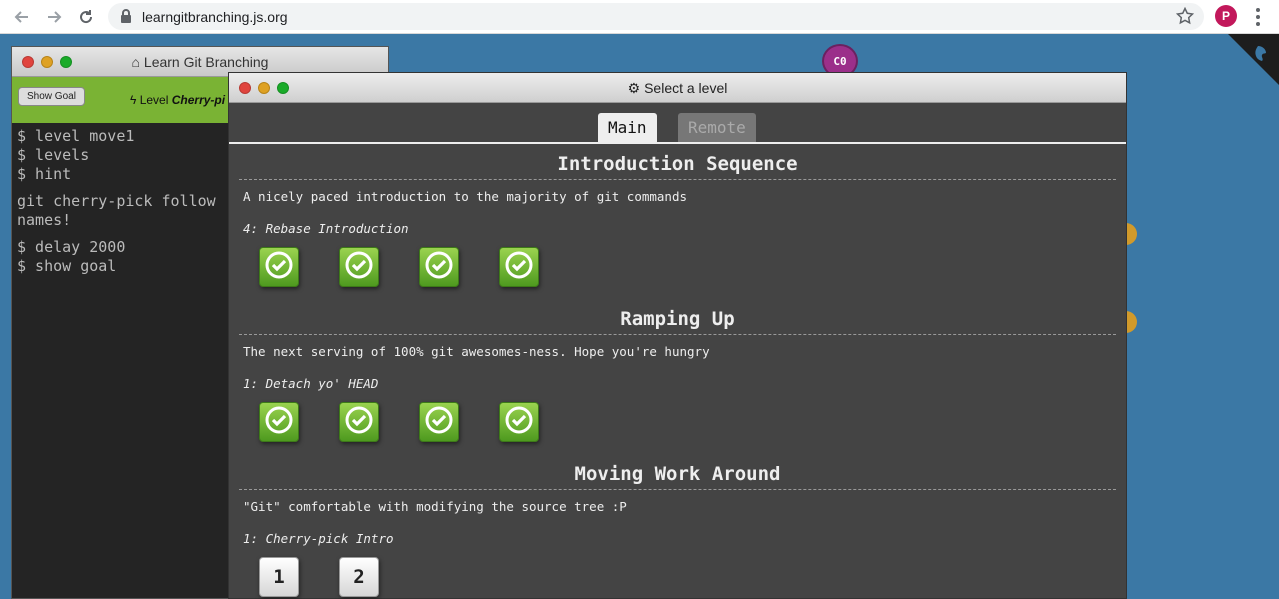 Image resolution: width=1279 pixels, height=599 pixels. What do you see at coordinates (677, 476) in the screenshot?
I see `section-title: Moving Work Around` at bounding box center [677, 476].